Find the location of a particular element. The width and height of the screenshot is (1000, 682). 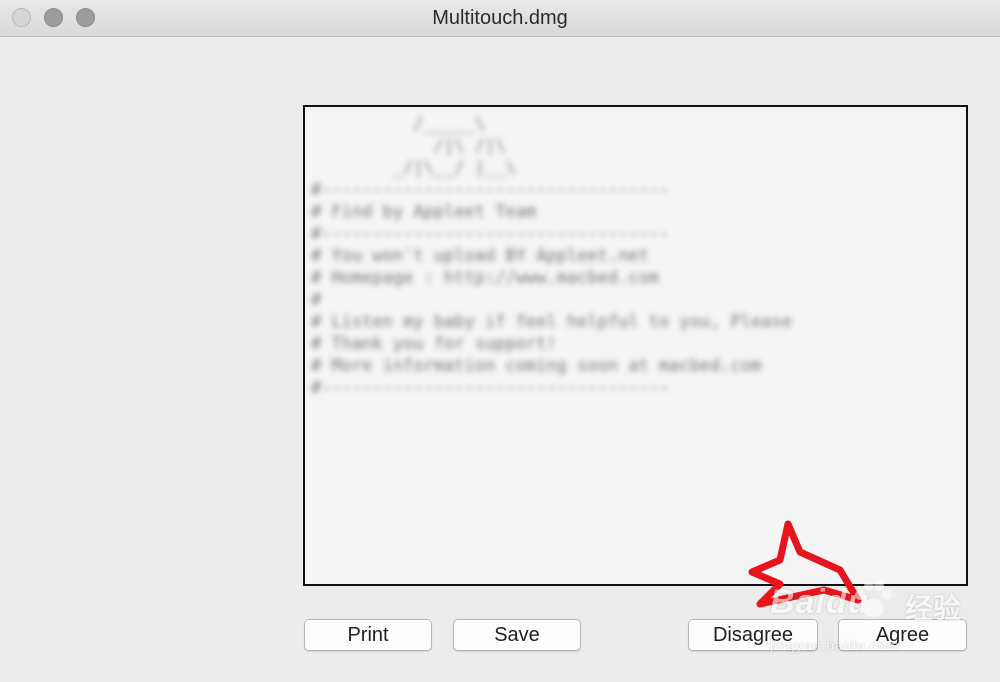

title-bar: Multitouch.dmg is located at coordinates (500, 18).